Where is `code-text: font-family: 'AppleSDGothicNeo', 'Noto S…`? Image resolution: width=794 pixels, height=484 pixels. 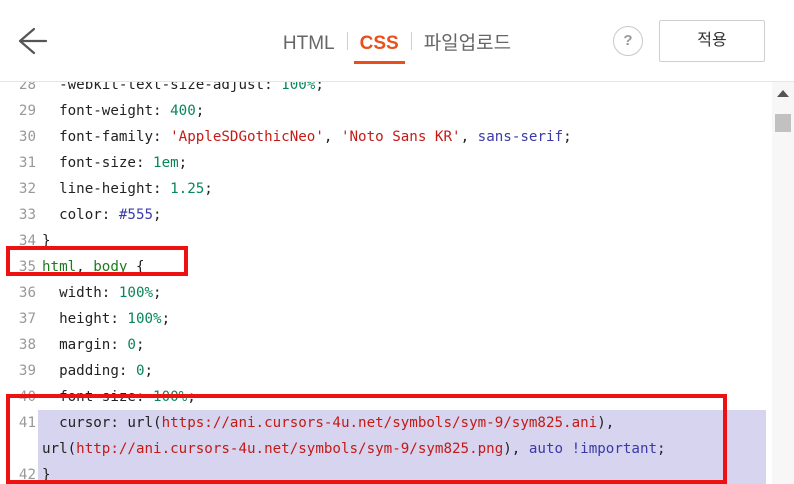 code-text: font-family: 'AppleSDGothicNeo', 'Noto S… is located at coordinates (307, 137).